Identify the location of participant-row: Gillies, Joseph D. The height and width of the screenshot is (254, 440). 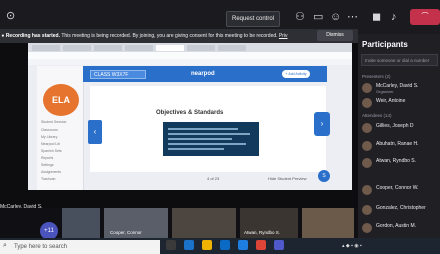
(400, 128).